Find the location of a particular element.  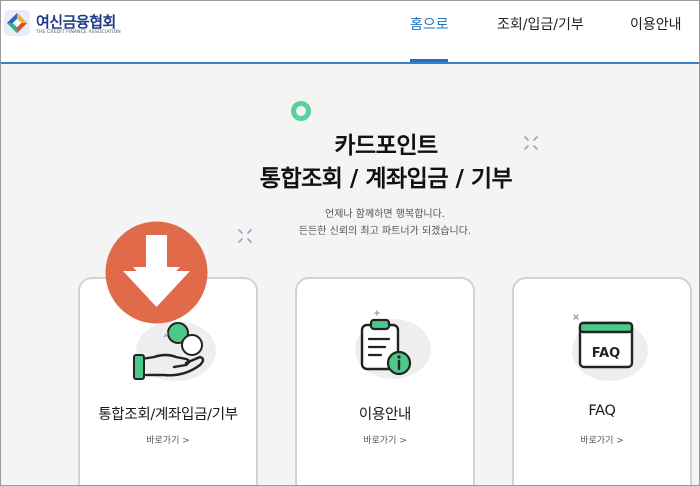

logo-subtitle: THE CREDIT FINANCE ASSOCIATION is located at coordinates (78, 32).